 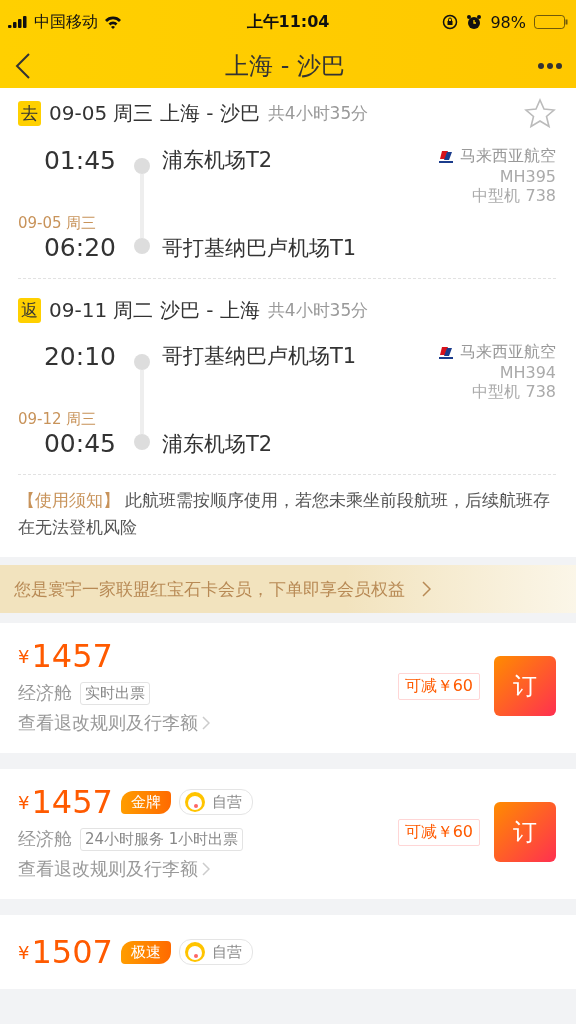 What do you see at coordinates (540, 113) in the screenshot?
I see `favorite-star-icon` at bounding box center [540, 113].